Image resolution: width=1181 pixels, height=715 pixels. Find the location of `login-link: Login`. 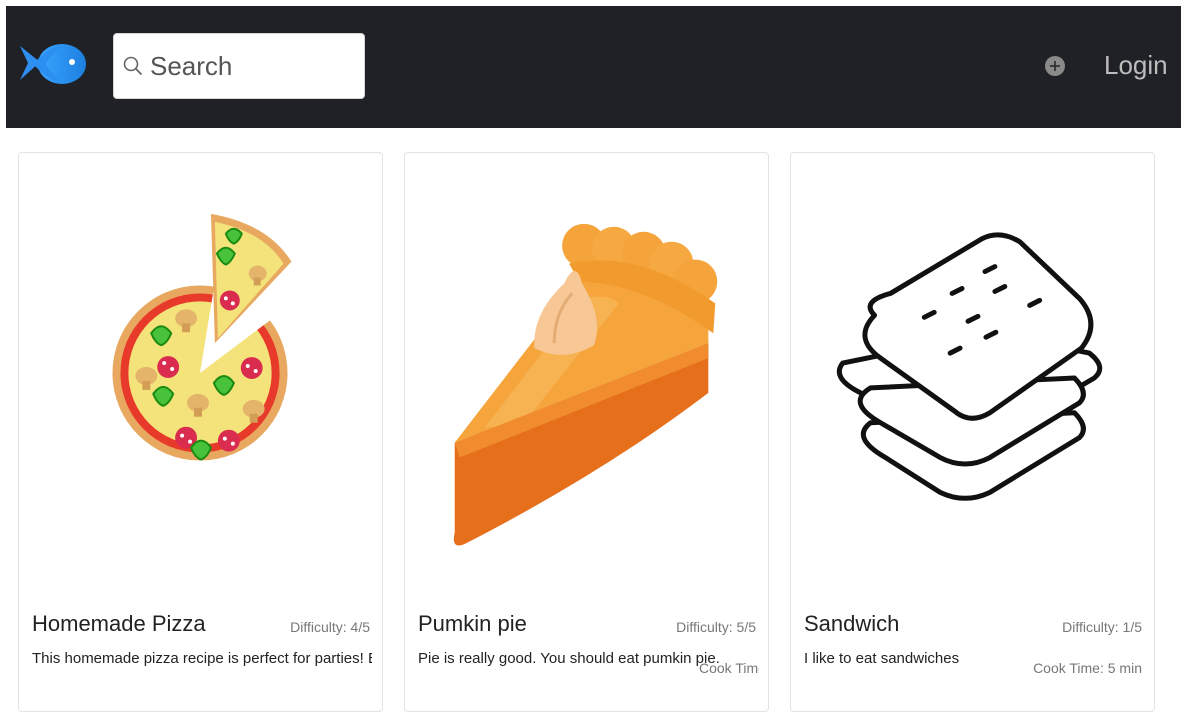

login-link: Login is located at coordinates (1136, 65).